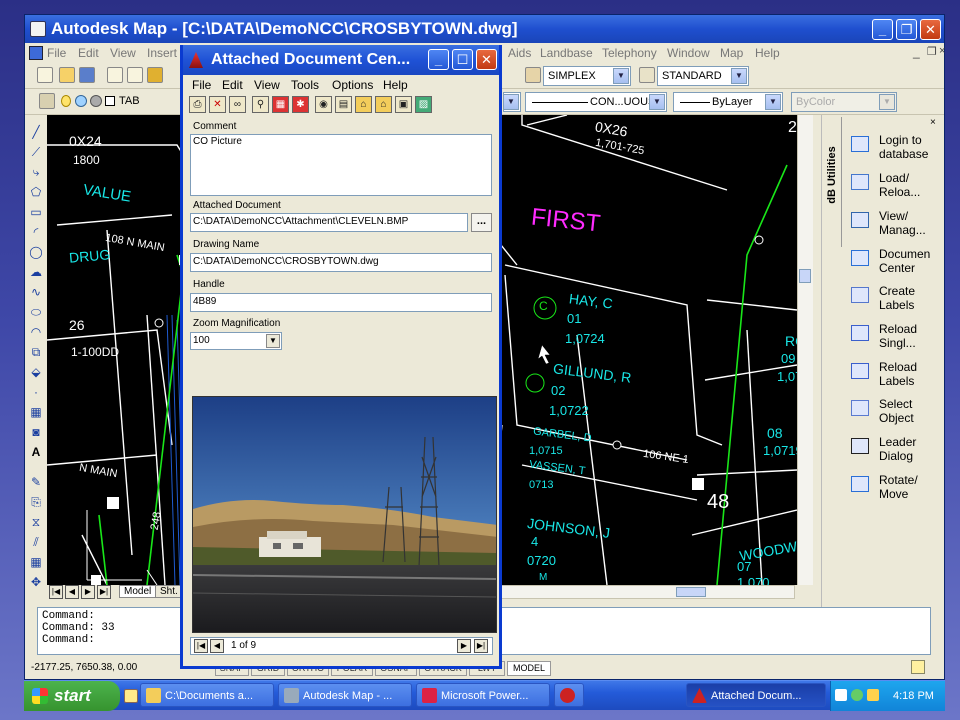 The height and width of the screenshot is (720, 960). Describe the element at coordinates (462, 59) in the screenshot. I see `dialog-maximize-button: ☐` at that location.